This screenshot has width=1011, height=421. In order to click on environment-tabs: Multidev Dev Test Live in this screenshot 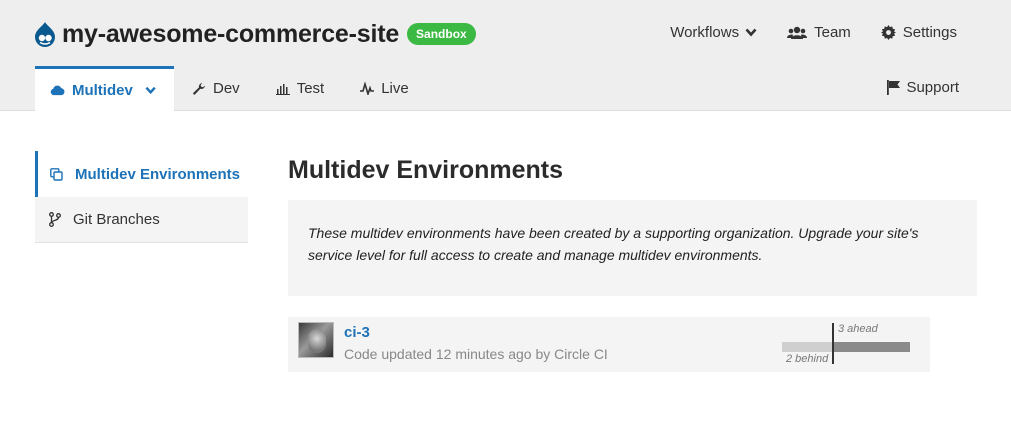, I will do `click(231, 89)`.